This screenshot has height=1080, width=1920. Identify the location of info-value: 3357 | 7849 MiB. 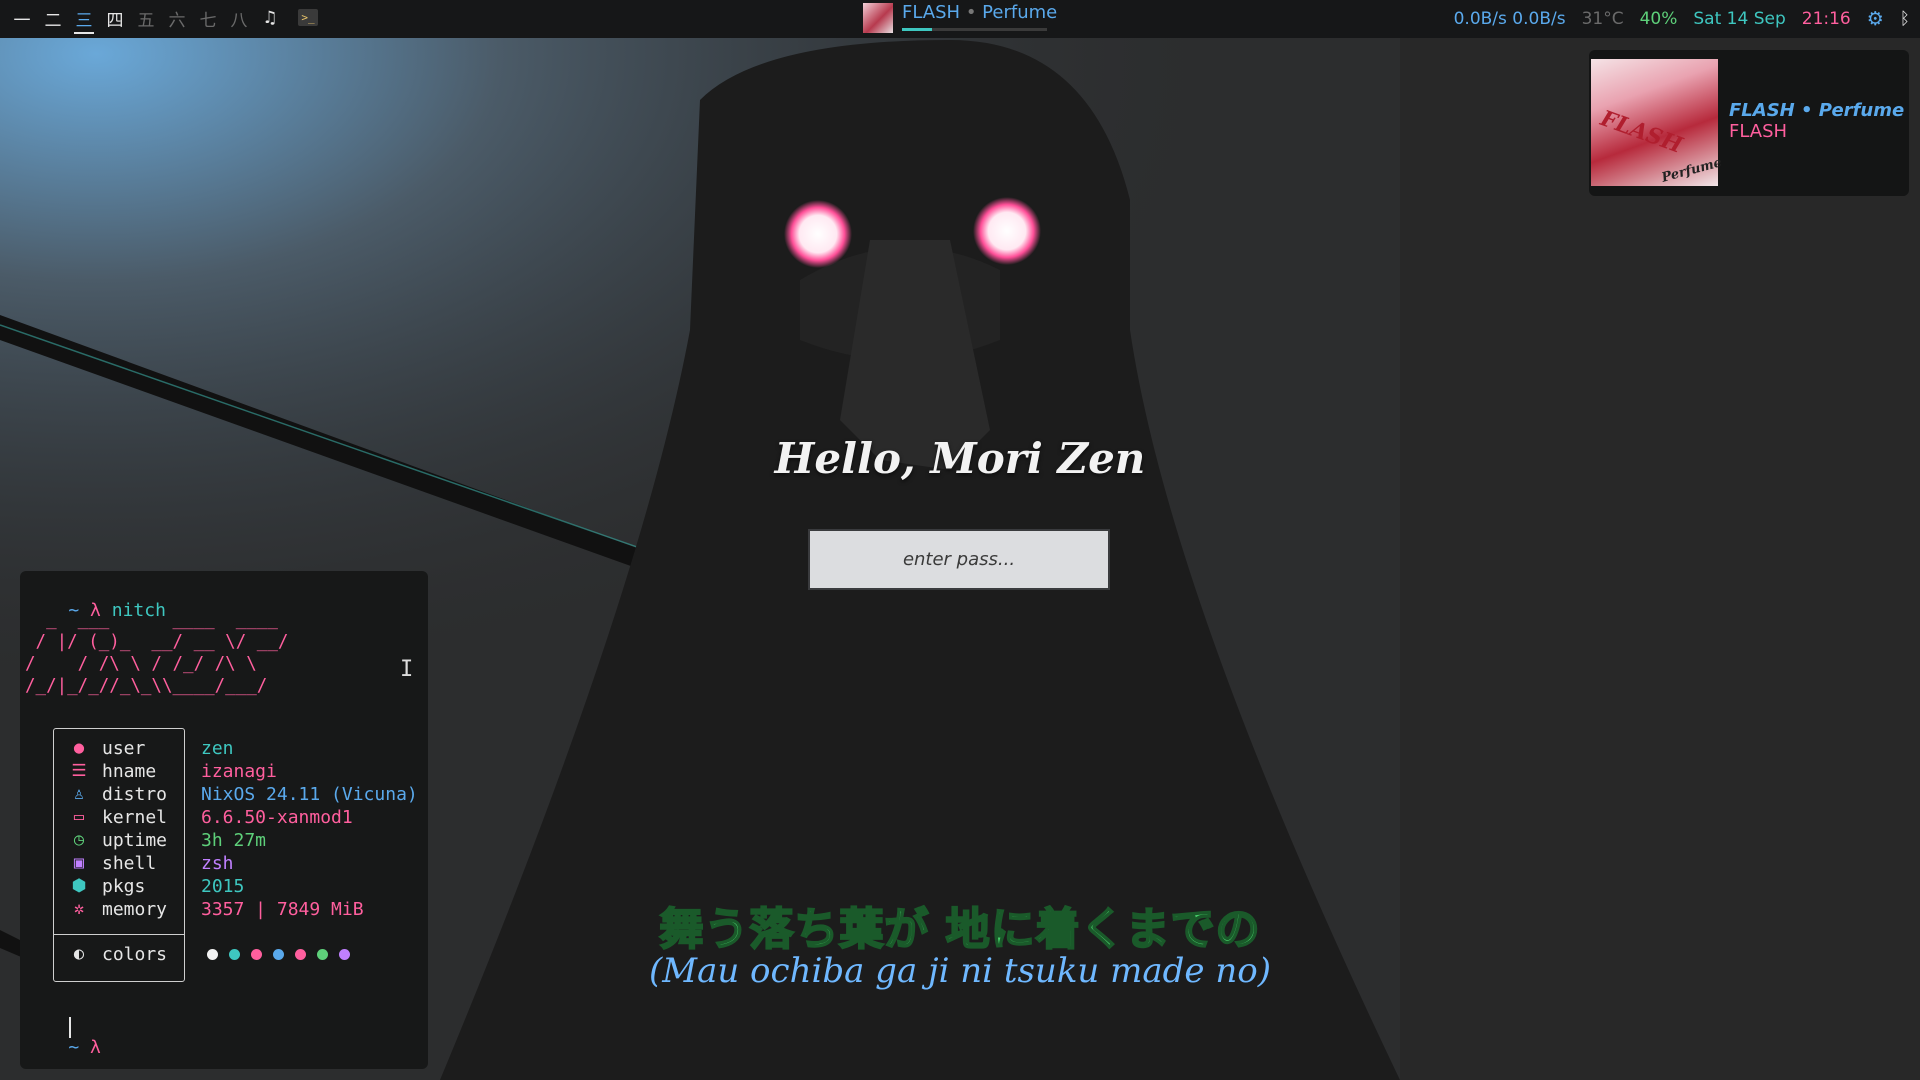
(282, 909).